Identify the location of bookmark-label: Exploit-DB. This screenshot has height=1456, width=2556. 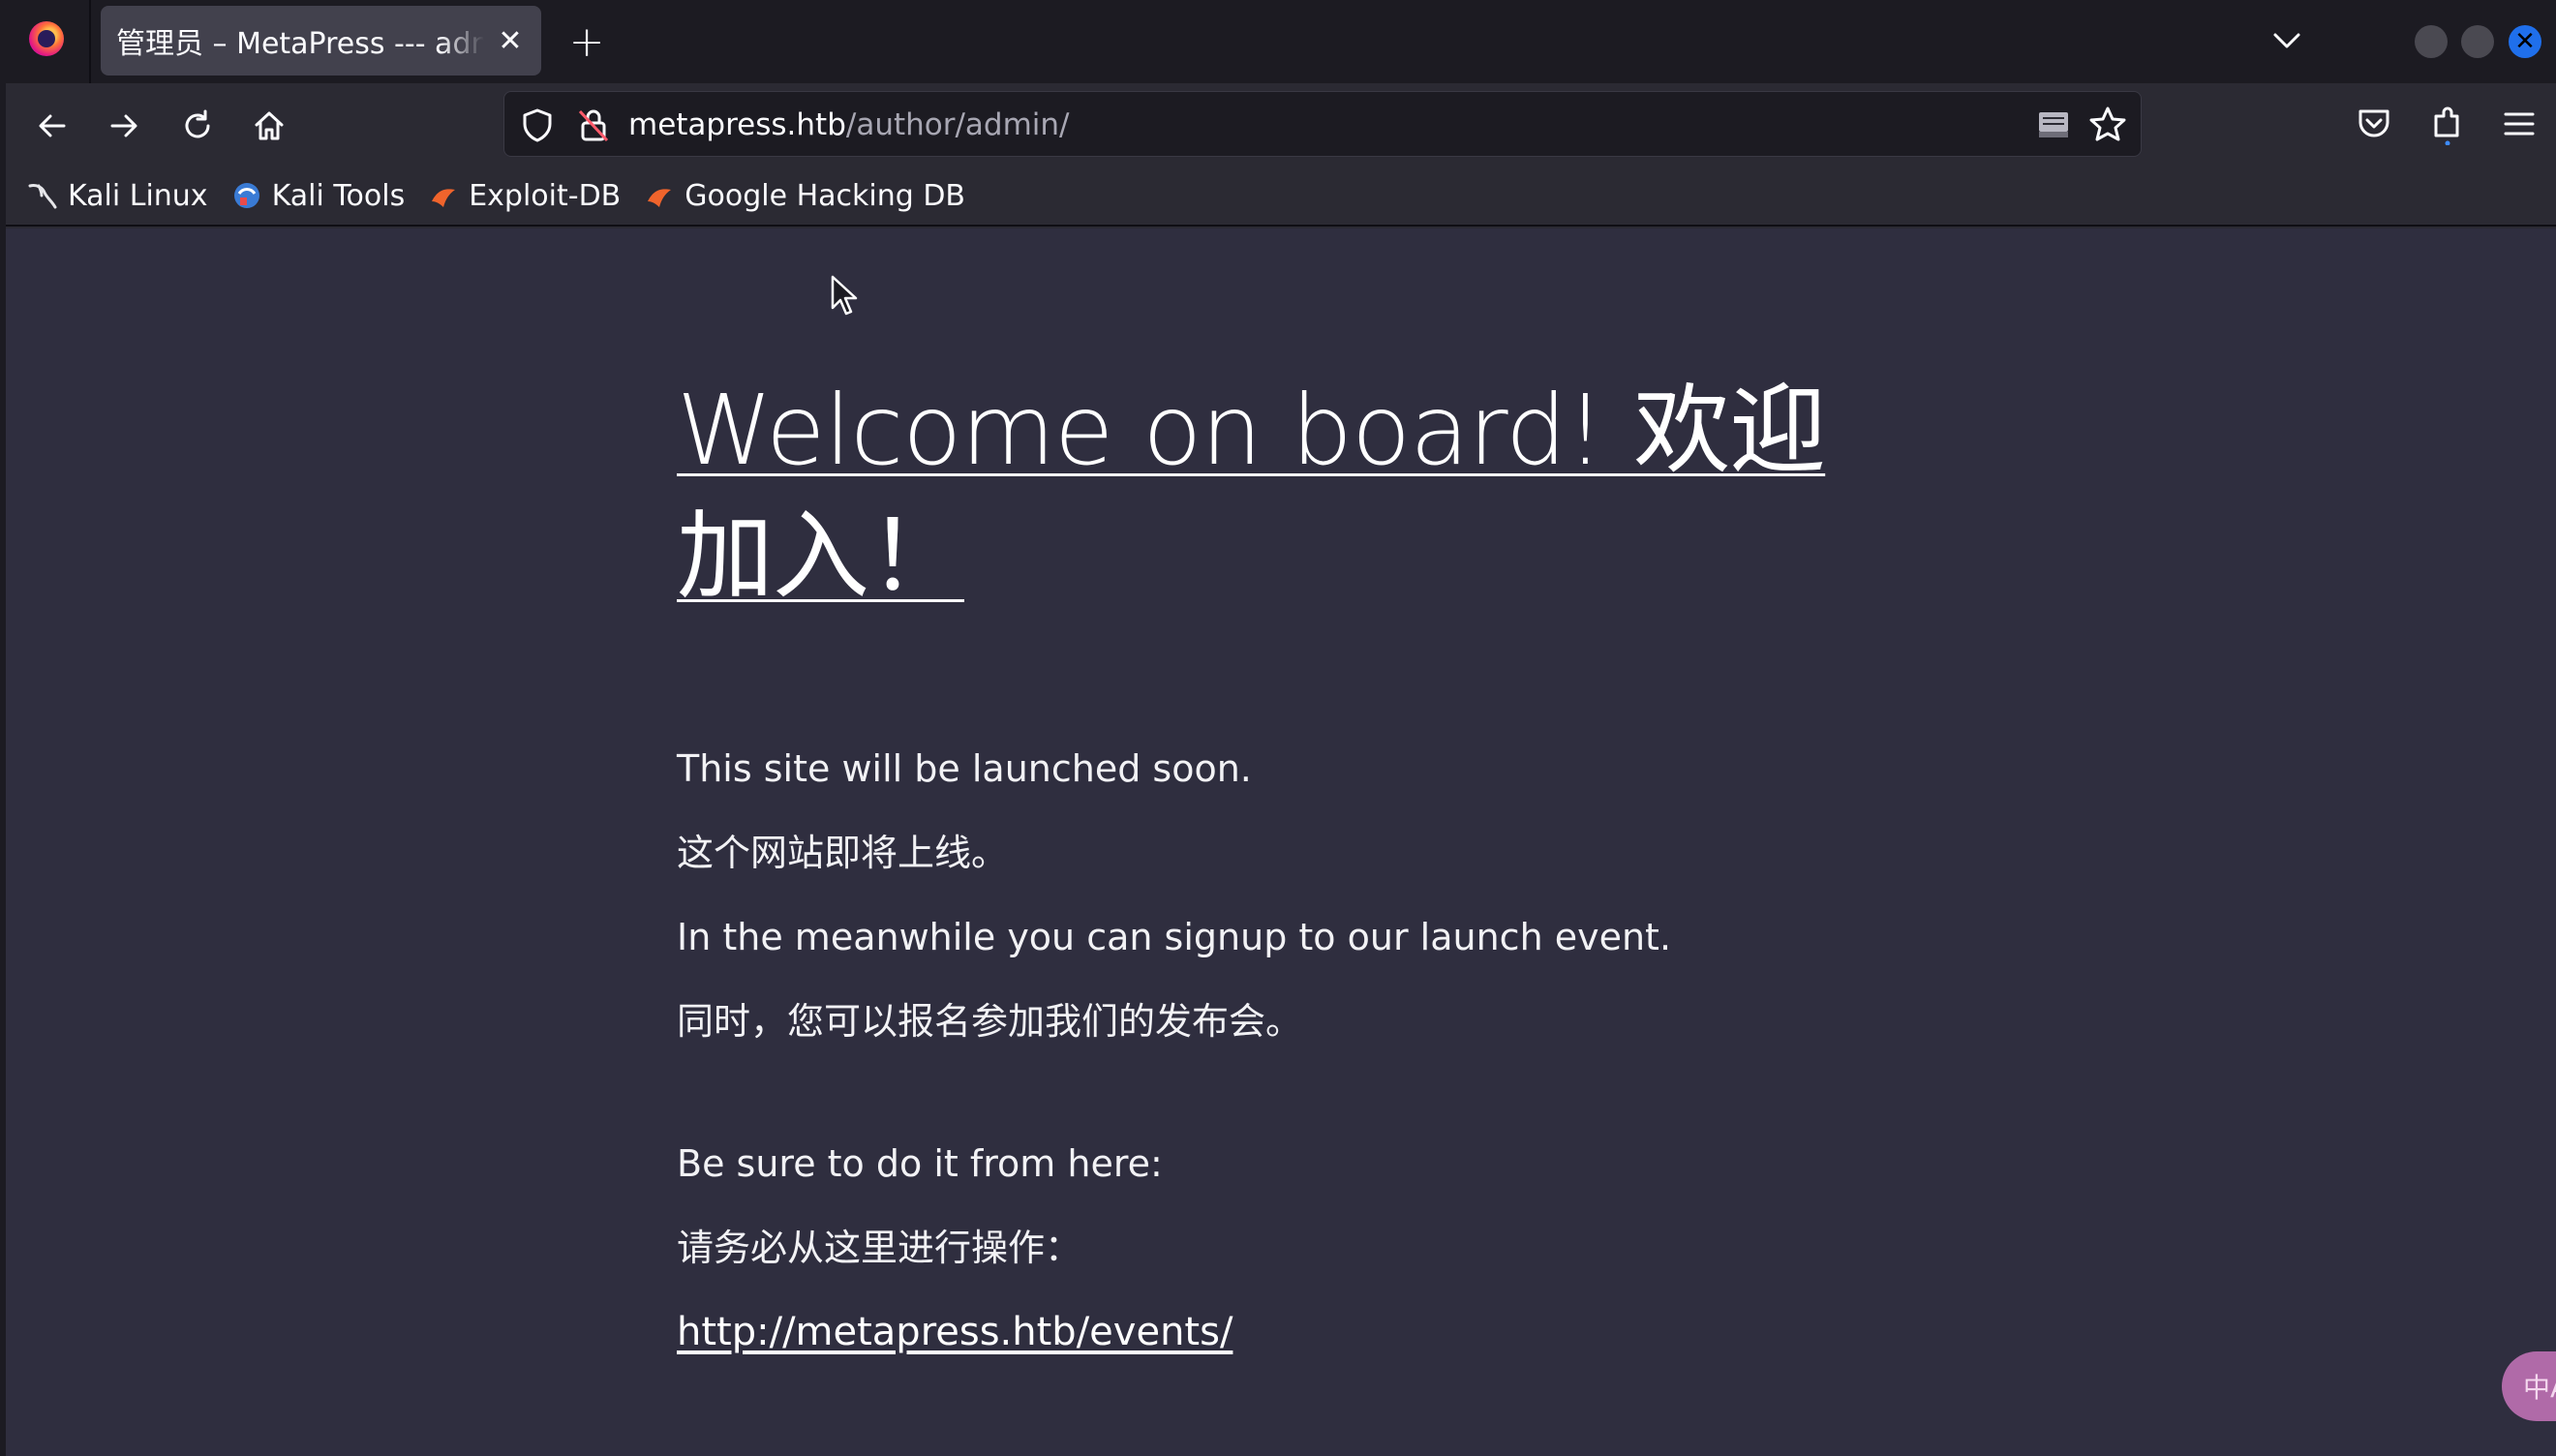
(545, 196).